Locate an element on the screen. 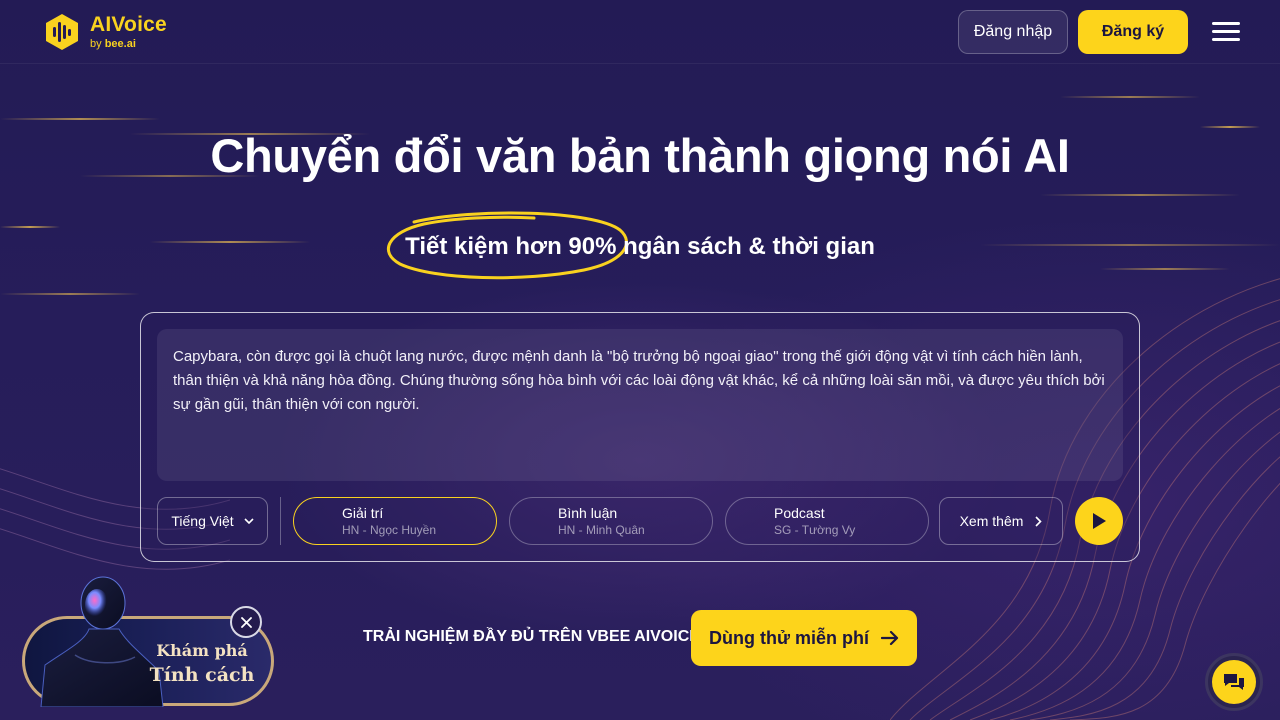 The image size is (1280, 720). more-voices-label: Xem thêm is located at coordinates (991, 521).